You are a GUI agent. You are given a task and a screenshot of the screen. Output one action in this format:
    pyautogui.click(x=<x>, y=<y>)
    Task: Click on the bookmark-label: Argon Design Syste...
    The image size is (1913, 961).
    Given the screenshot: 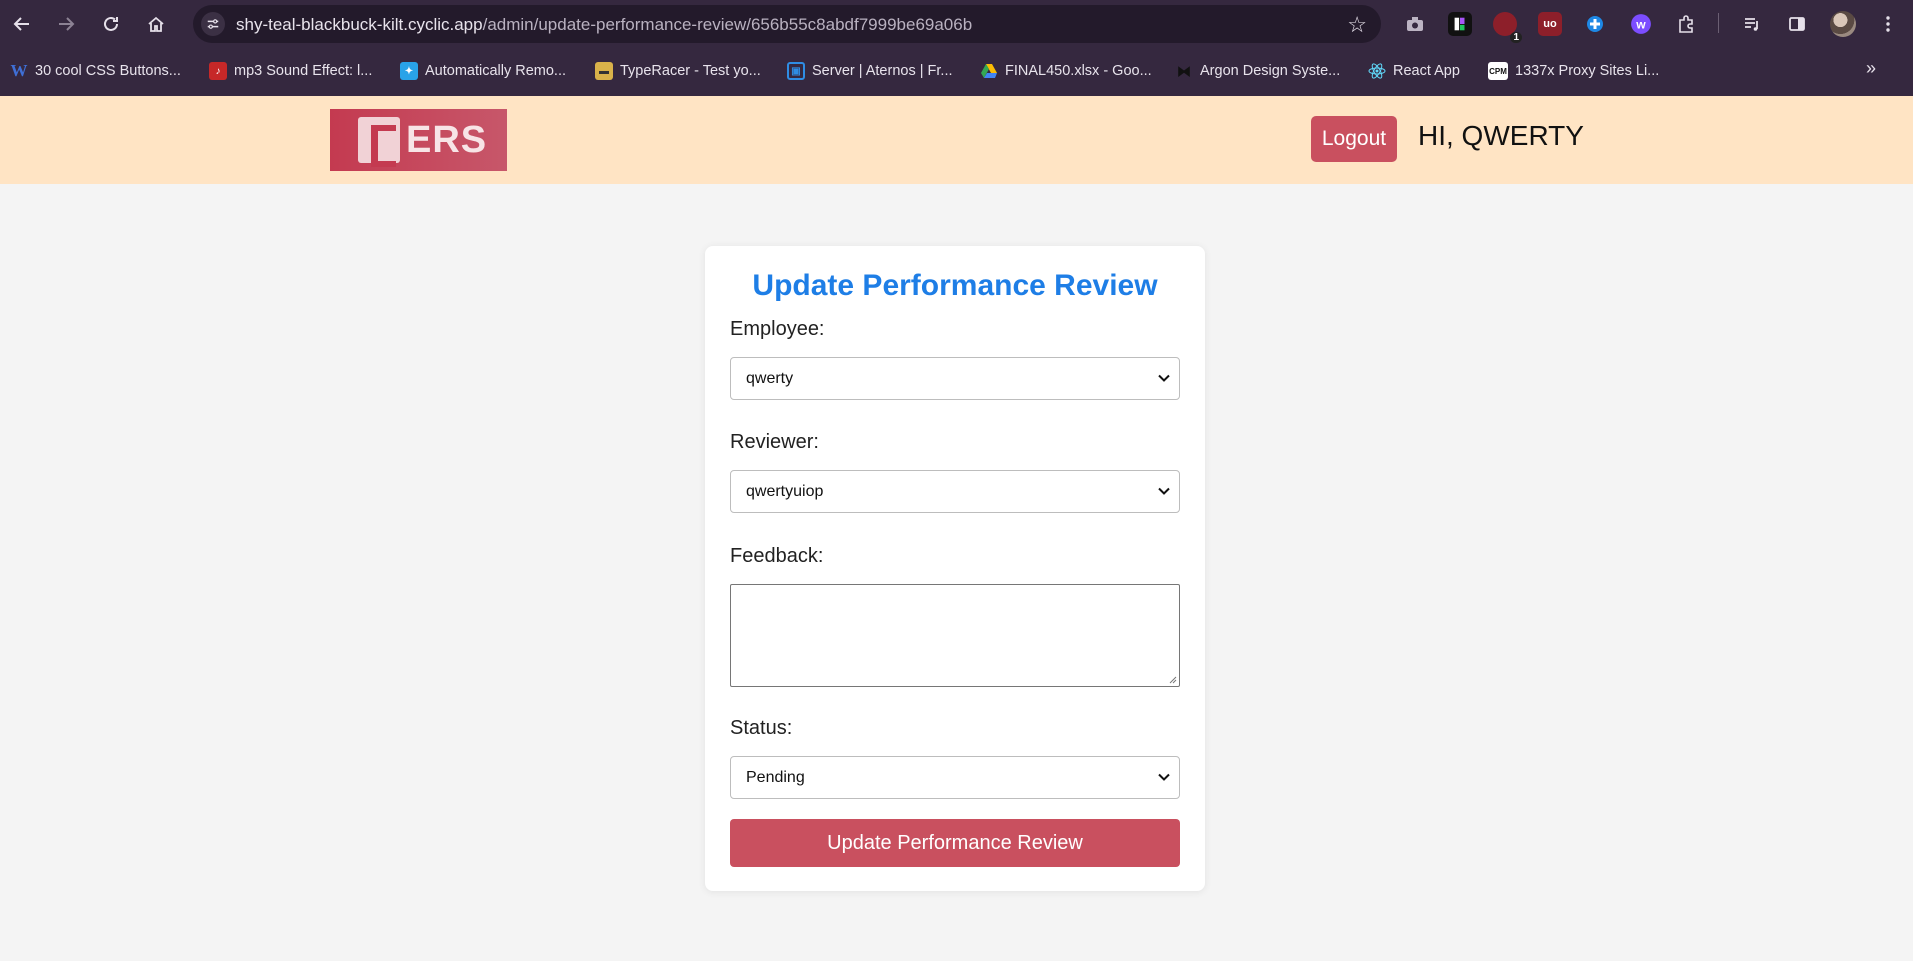 What is the action you would take?
    pyautogui.click(x=1270, y=71)
    